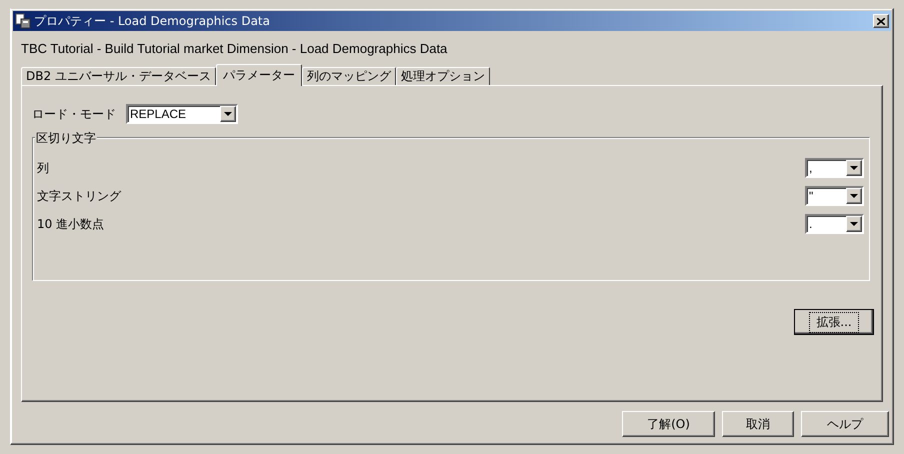  What do you see at coordinates (43, 168) in the screenshot?
I see `field-label: 列` at bounding box center [43, 168].